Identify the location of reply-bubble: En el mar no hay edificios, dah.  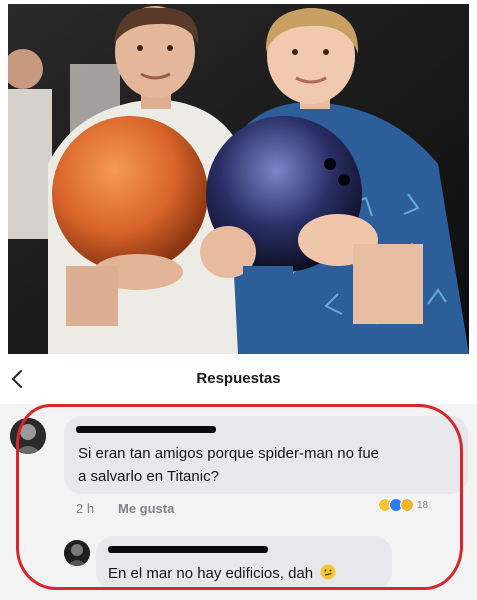
(244, 563).